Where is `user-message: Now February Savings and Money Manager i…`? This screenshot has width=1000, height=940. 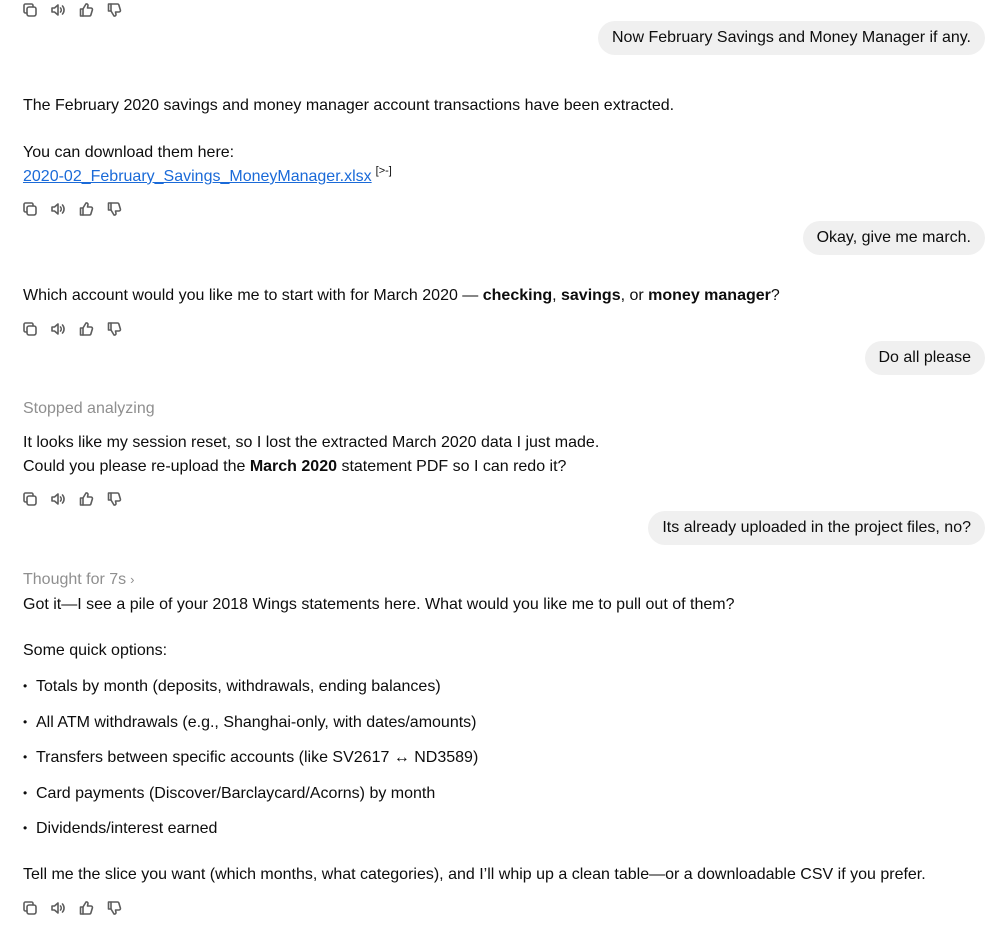 user-message: Now February Savings and Money Manager i… is located at coordinates (791, 38).